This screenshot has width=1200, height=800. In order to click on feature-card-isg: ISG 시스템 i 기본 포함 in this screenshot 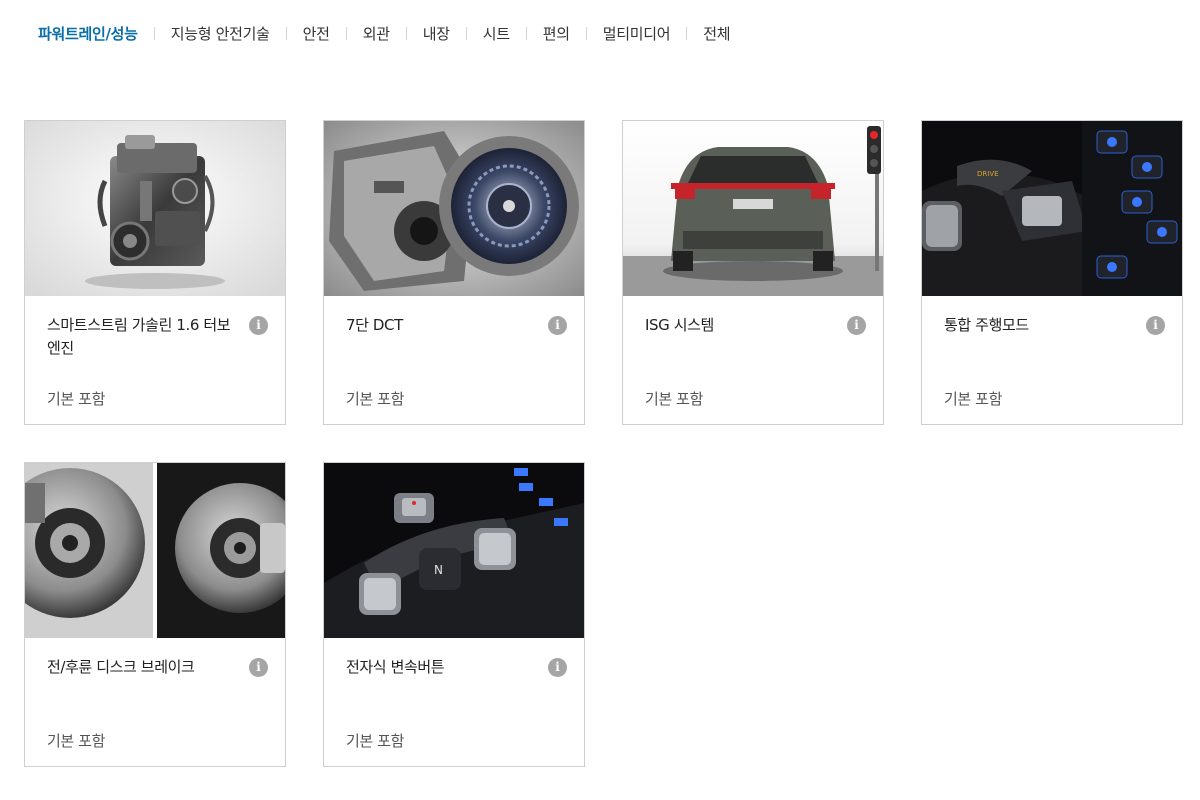, I will do `click(753, 272)`.